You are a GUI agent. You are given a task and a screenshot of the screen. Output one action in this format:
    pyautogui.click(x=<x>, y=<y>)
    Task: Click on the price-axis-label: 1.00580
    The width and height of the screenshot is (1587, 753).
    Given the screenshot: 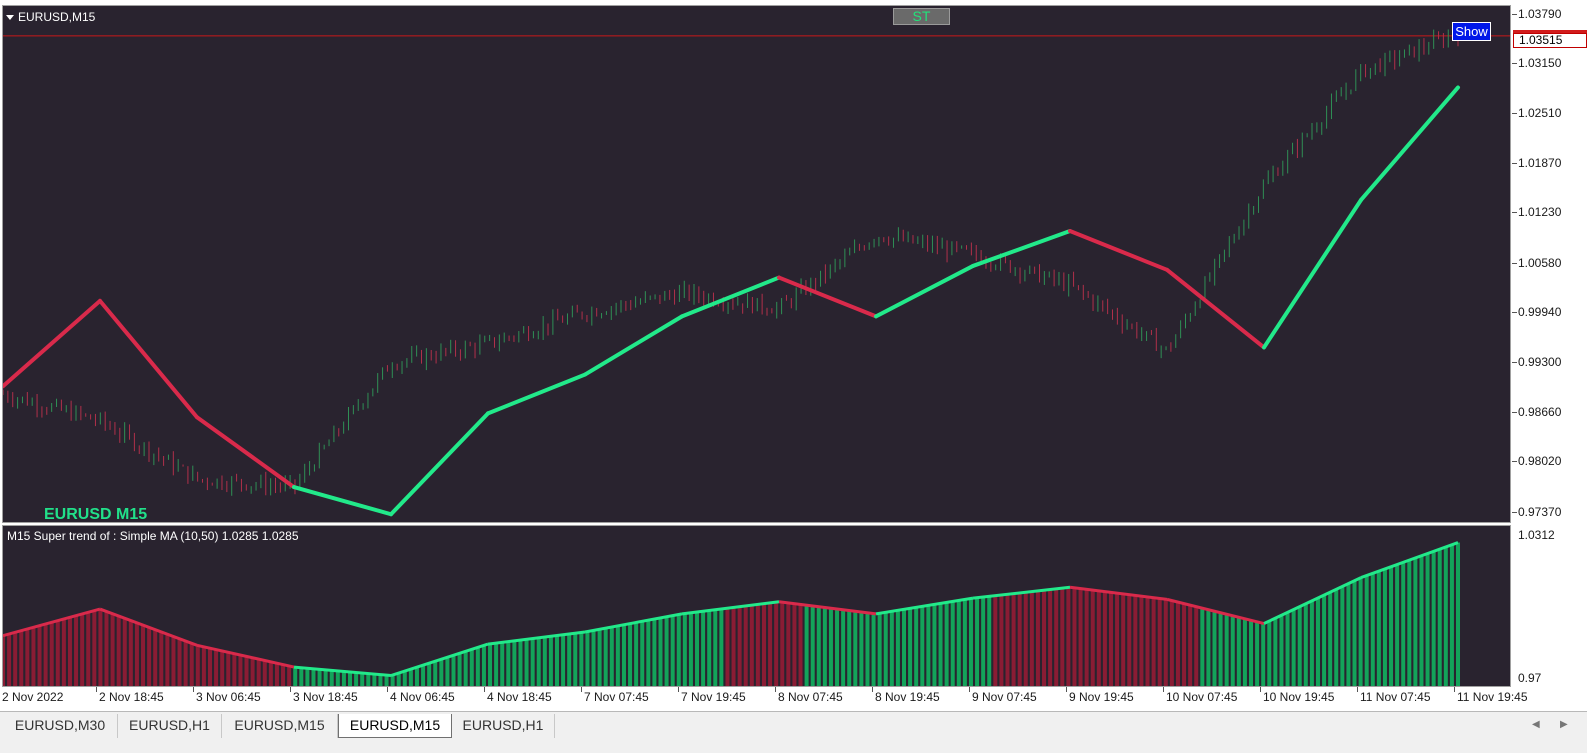 What is the action you would take?
    pyautogui.click(x=1540, y=262)
    